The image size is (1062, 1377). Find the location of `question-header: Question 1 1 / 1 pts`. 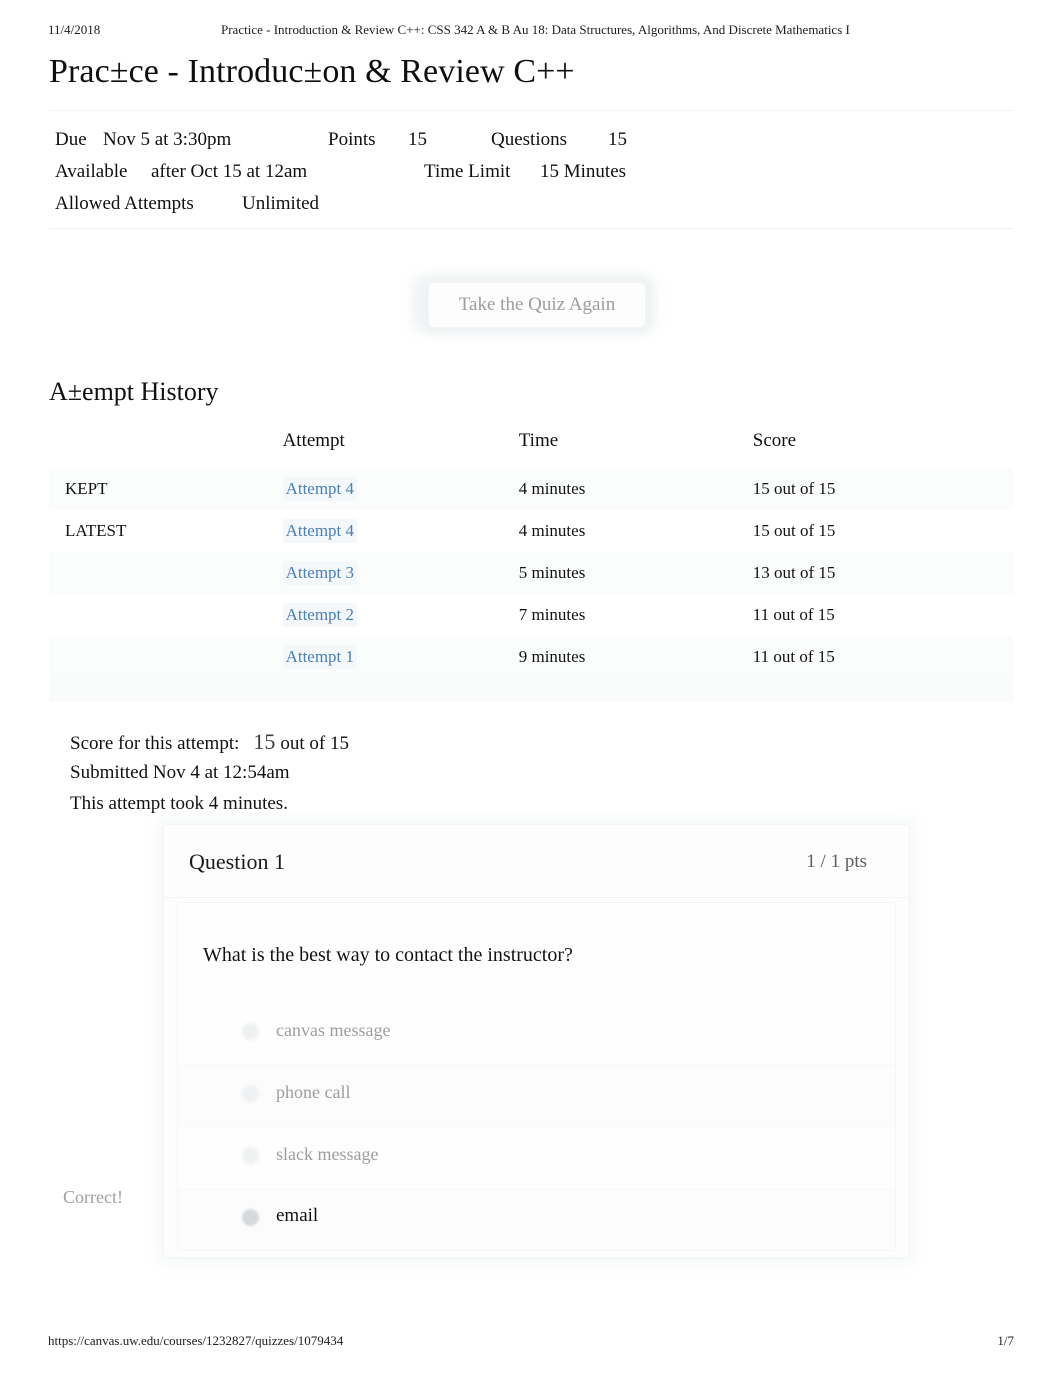

question-header: Question 1 1 / 1 pts is located at coordinates (536, 861).